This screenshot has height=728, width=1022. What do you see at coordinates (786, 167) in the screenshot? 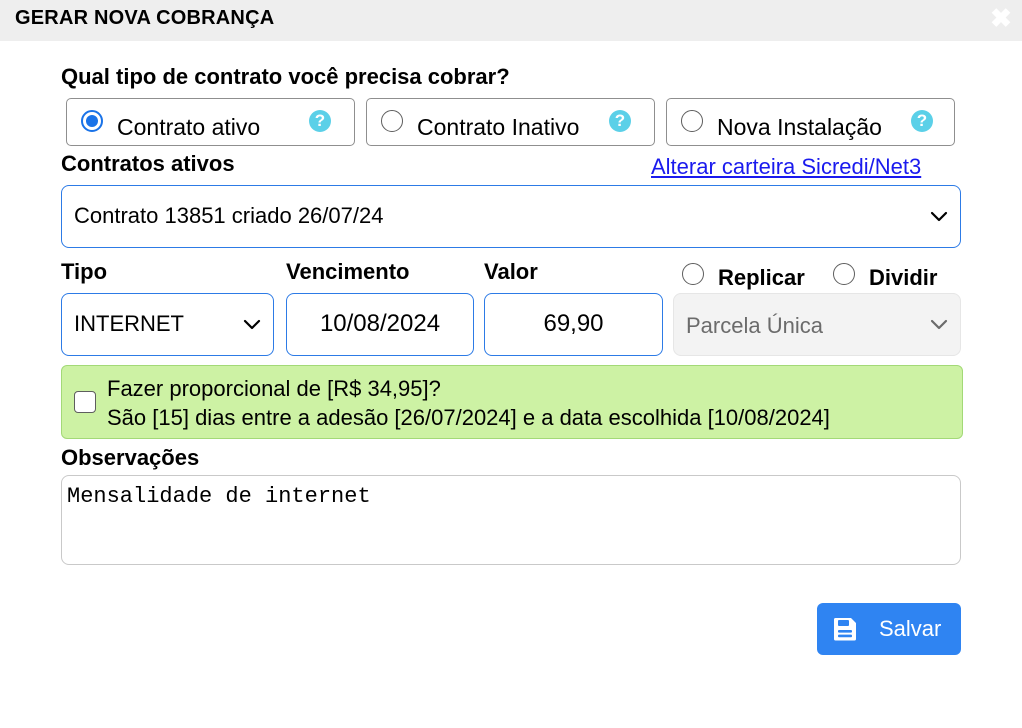
I see `change-wallet-link: Alterar carteira Sicredi/Net3` at bounding box center [786, 167].